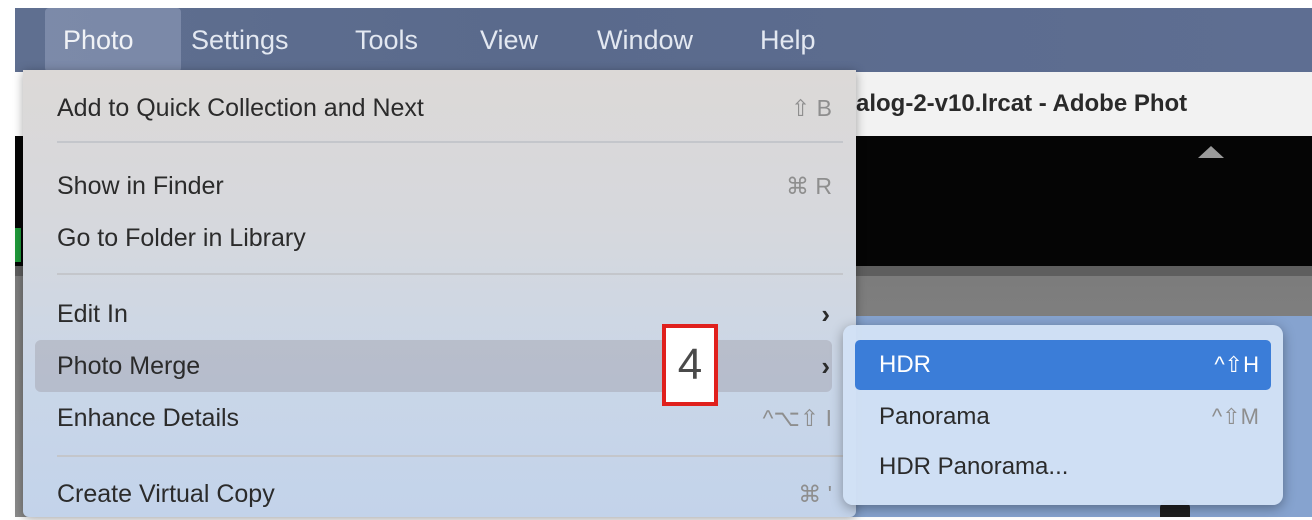  What do you see at coordinates (433, 238) in the screenshot?
I see `menu-item-go-to-folder: Go to Folder in Library` at bounding box center [433, 238].